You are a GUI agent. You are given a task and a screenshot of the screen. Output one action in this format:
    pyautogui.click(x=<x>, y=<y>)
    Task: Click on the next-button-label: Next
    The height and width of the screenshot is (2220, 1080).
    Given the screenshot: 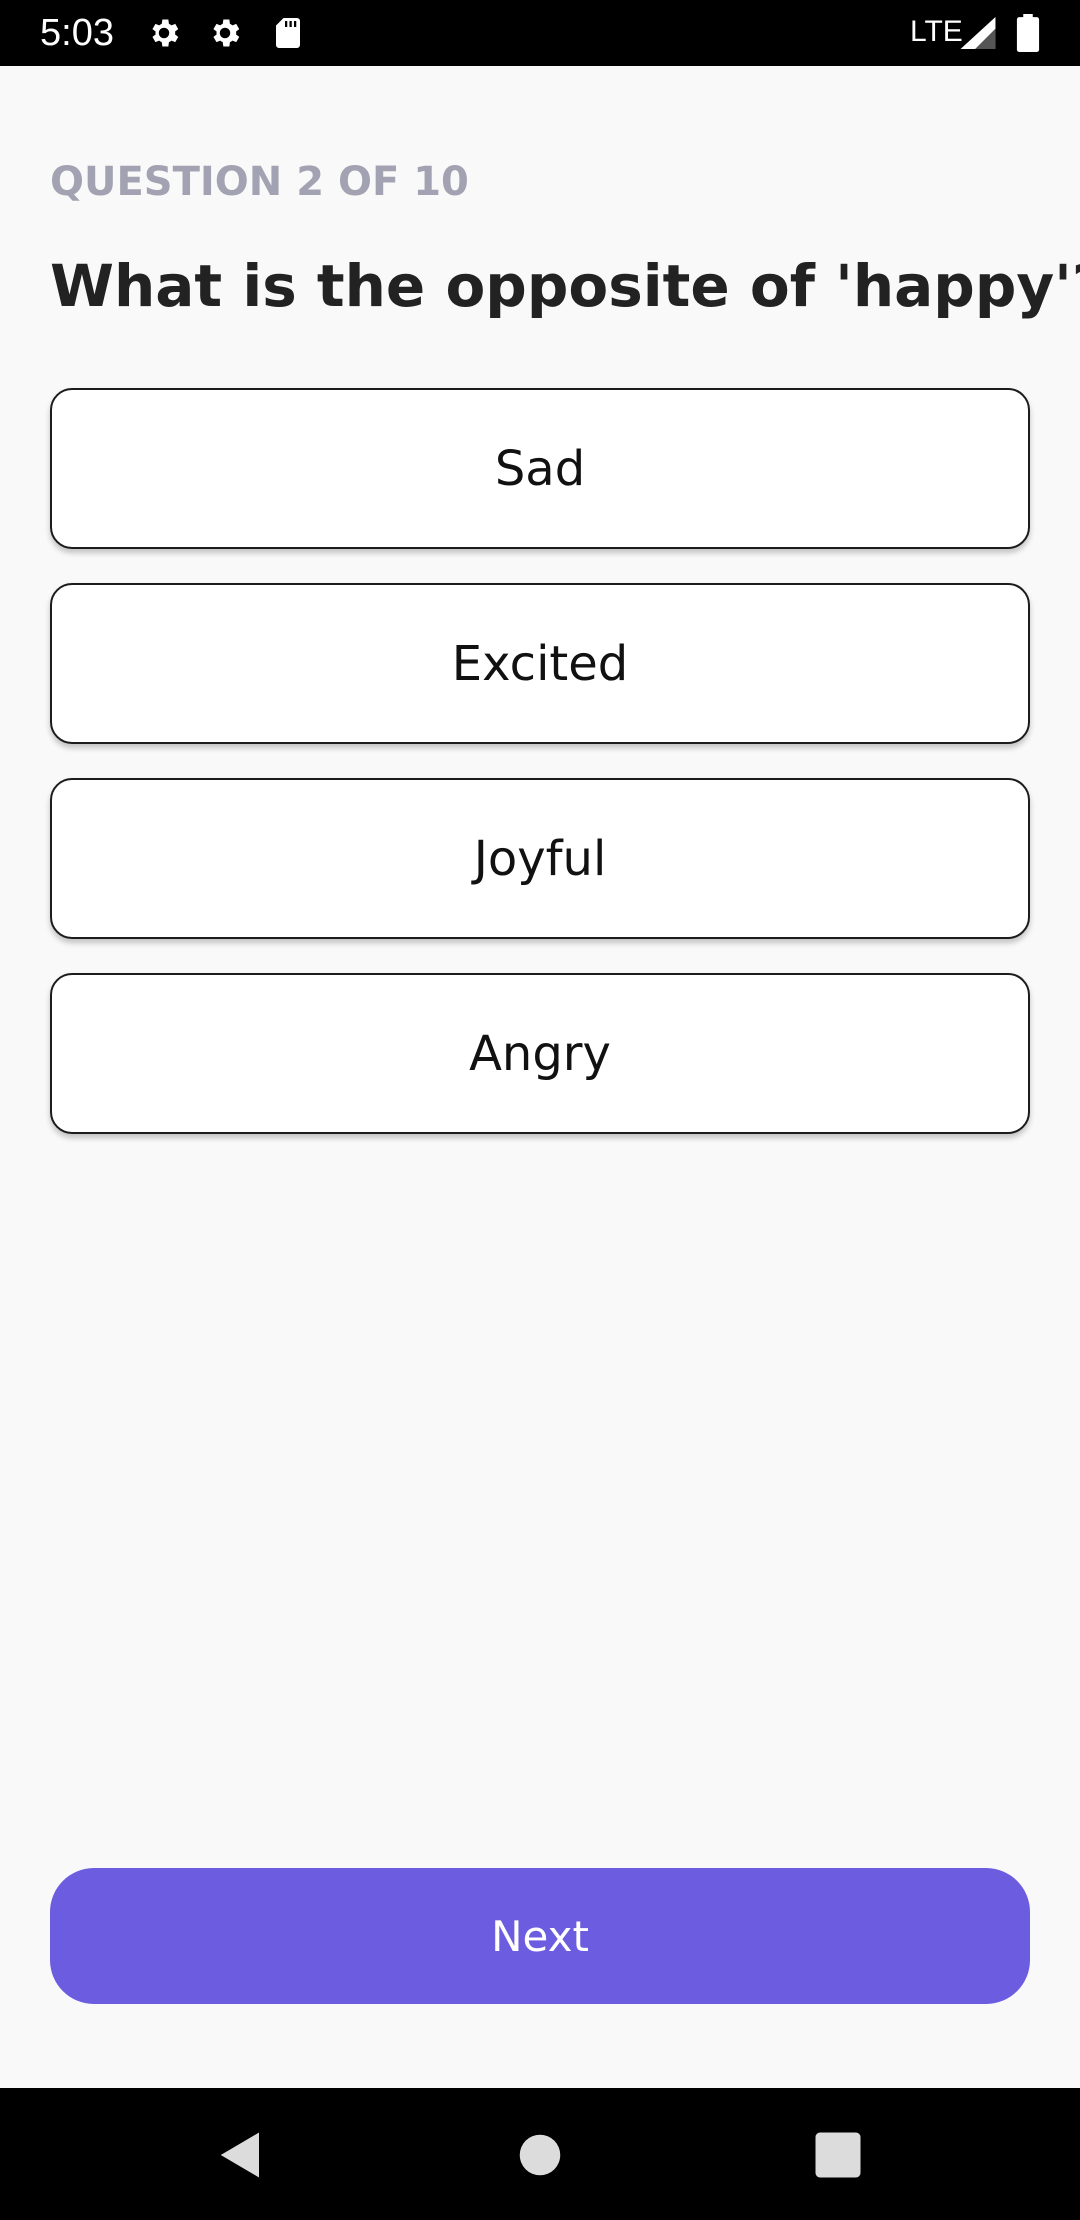 What is the action you would take?
    pyautogui.click(x=540, y=1936)
    